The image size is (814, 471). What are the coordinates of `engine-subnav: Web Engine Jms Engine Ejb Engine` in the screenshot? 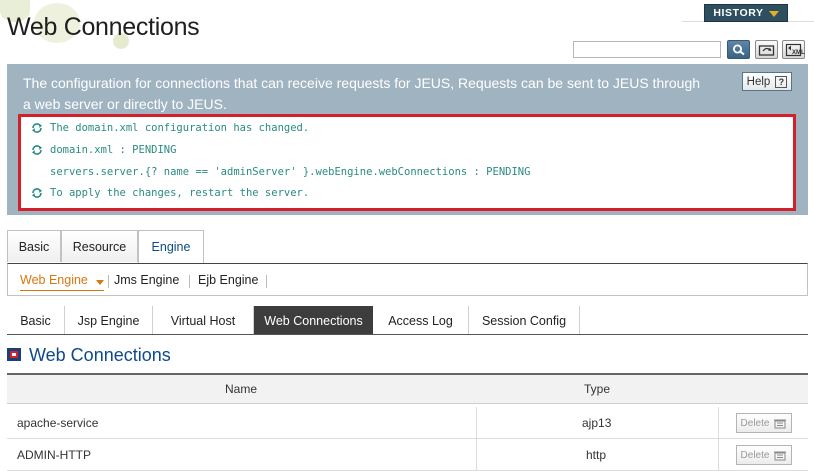 It's located at (407, 279).